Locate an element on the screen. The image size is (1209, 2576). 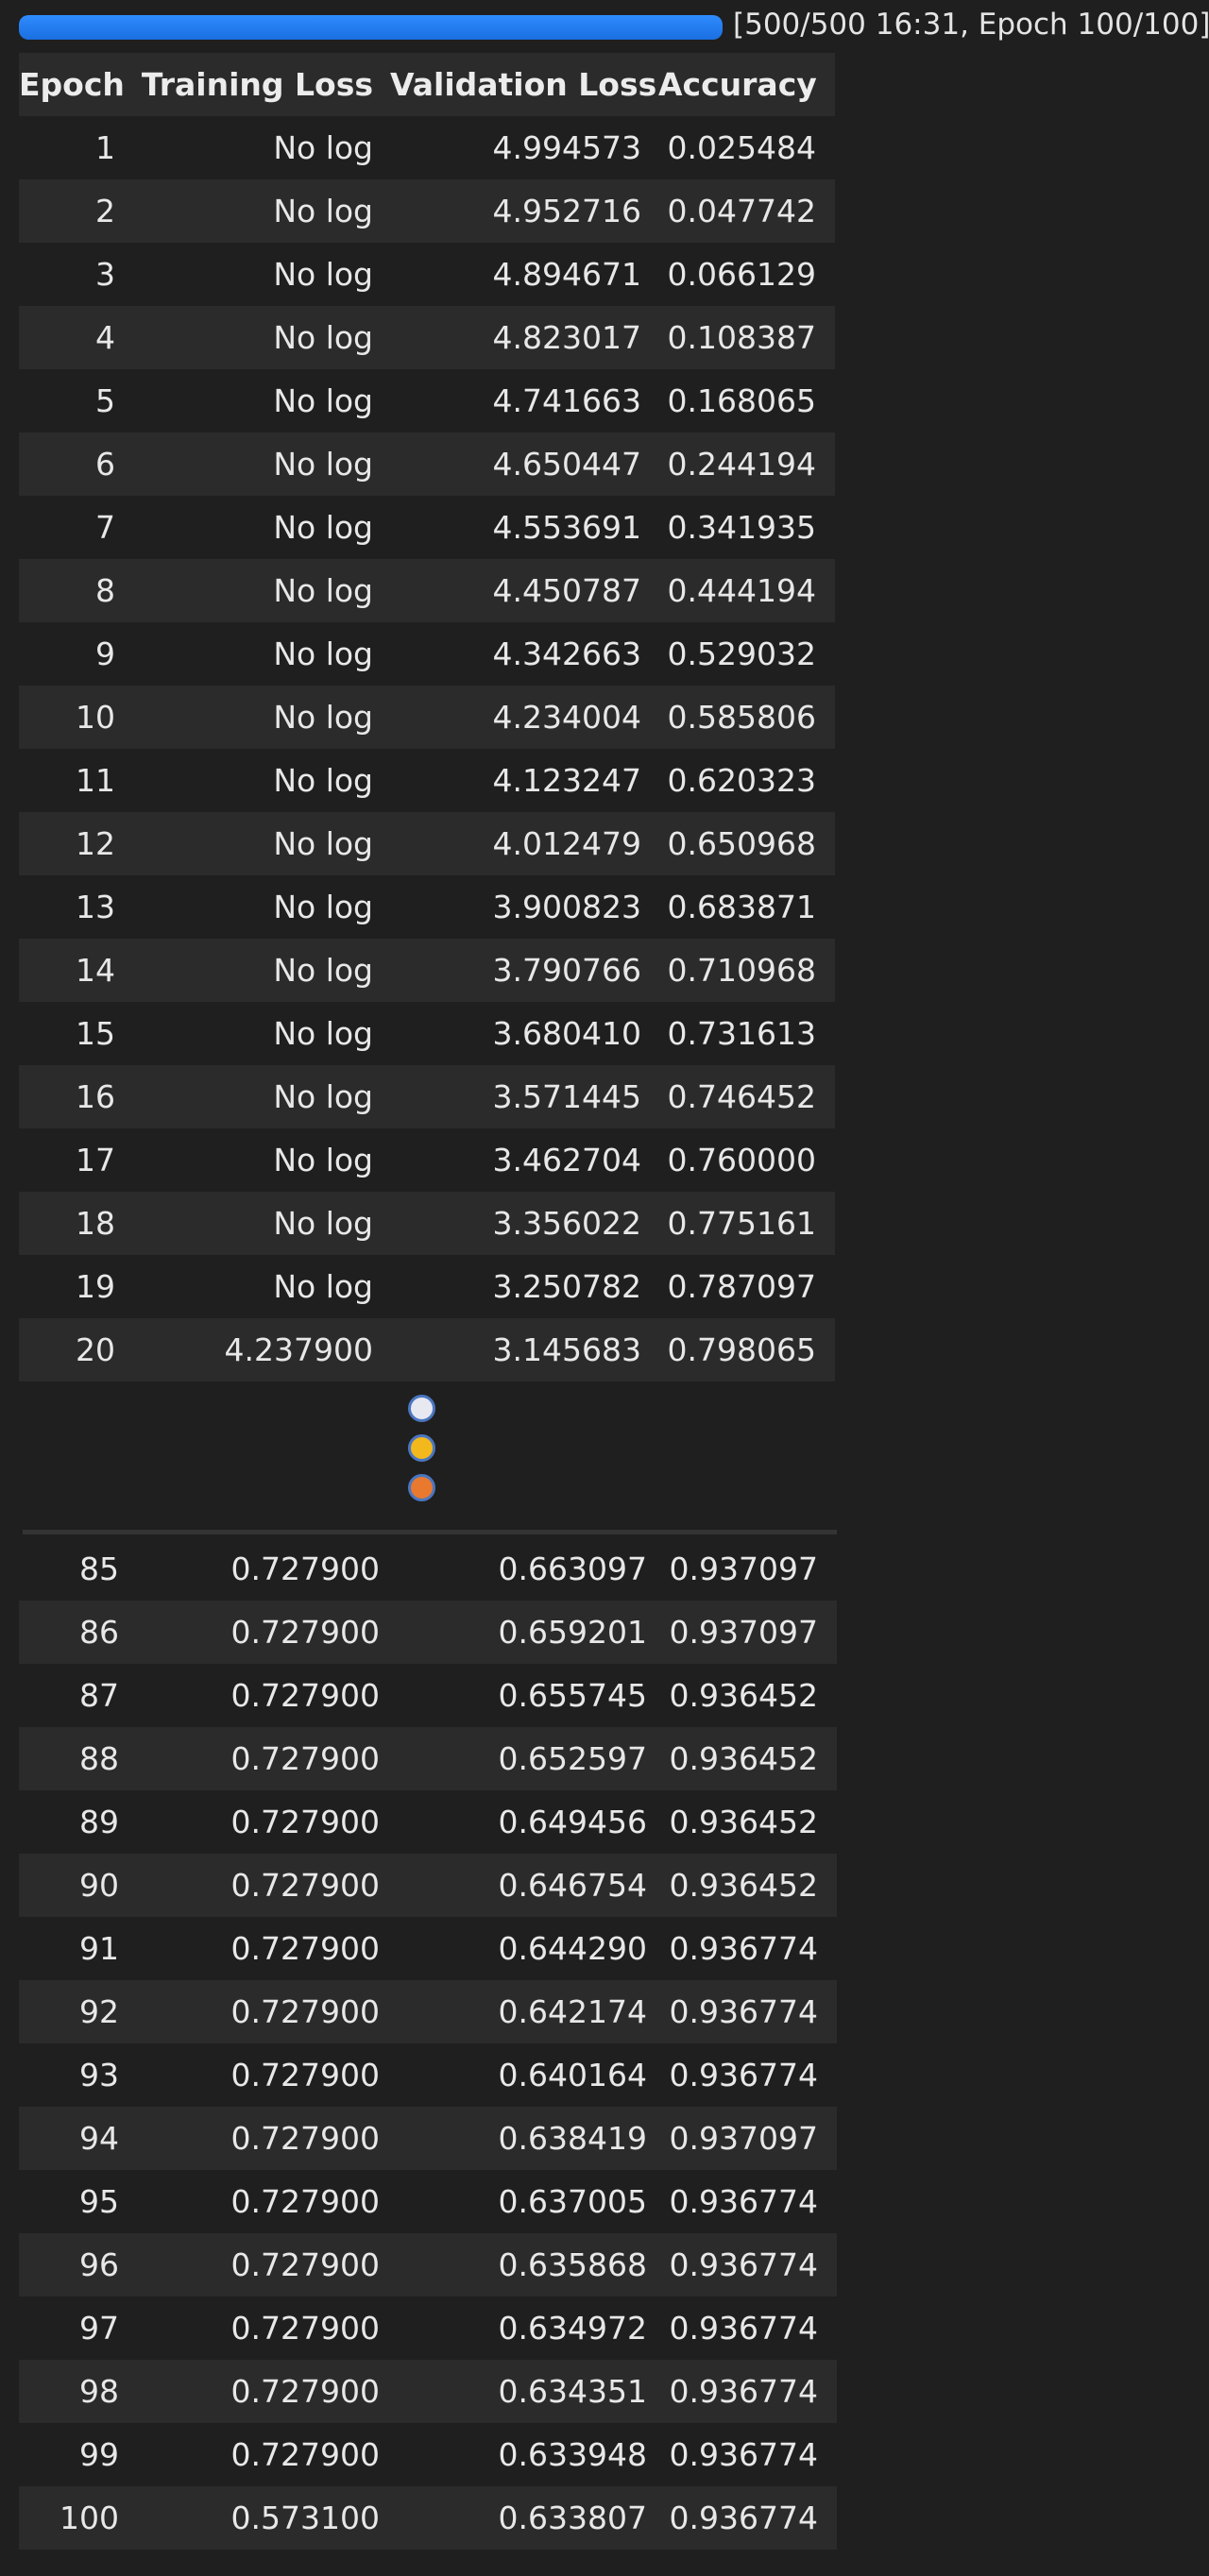
cell-validation-loss: 0.642174 is located at coordinates (526, 2012).